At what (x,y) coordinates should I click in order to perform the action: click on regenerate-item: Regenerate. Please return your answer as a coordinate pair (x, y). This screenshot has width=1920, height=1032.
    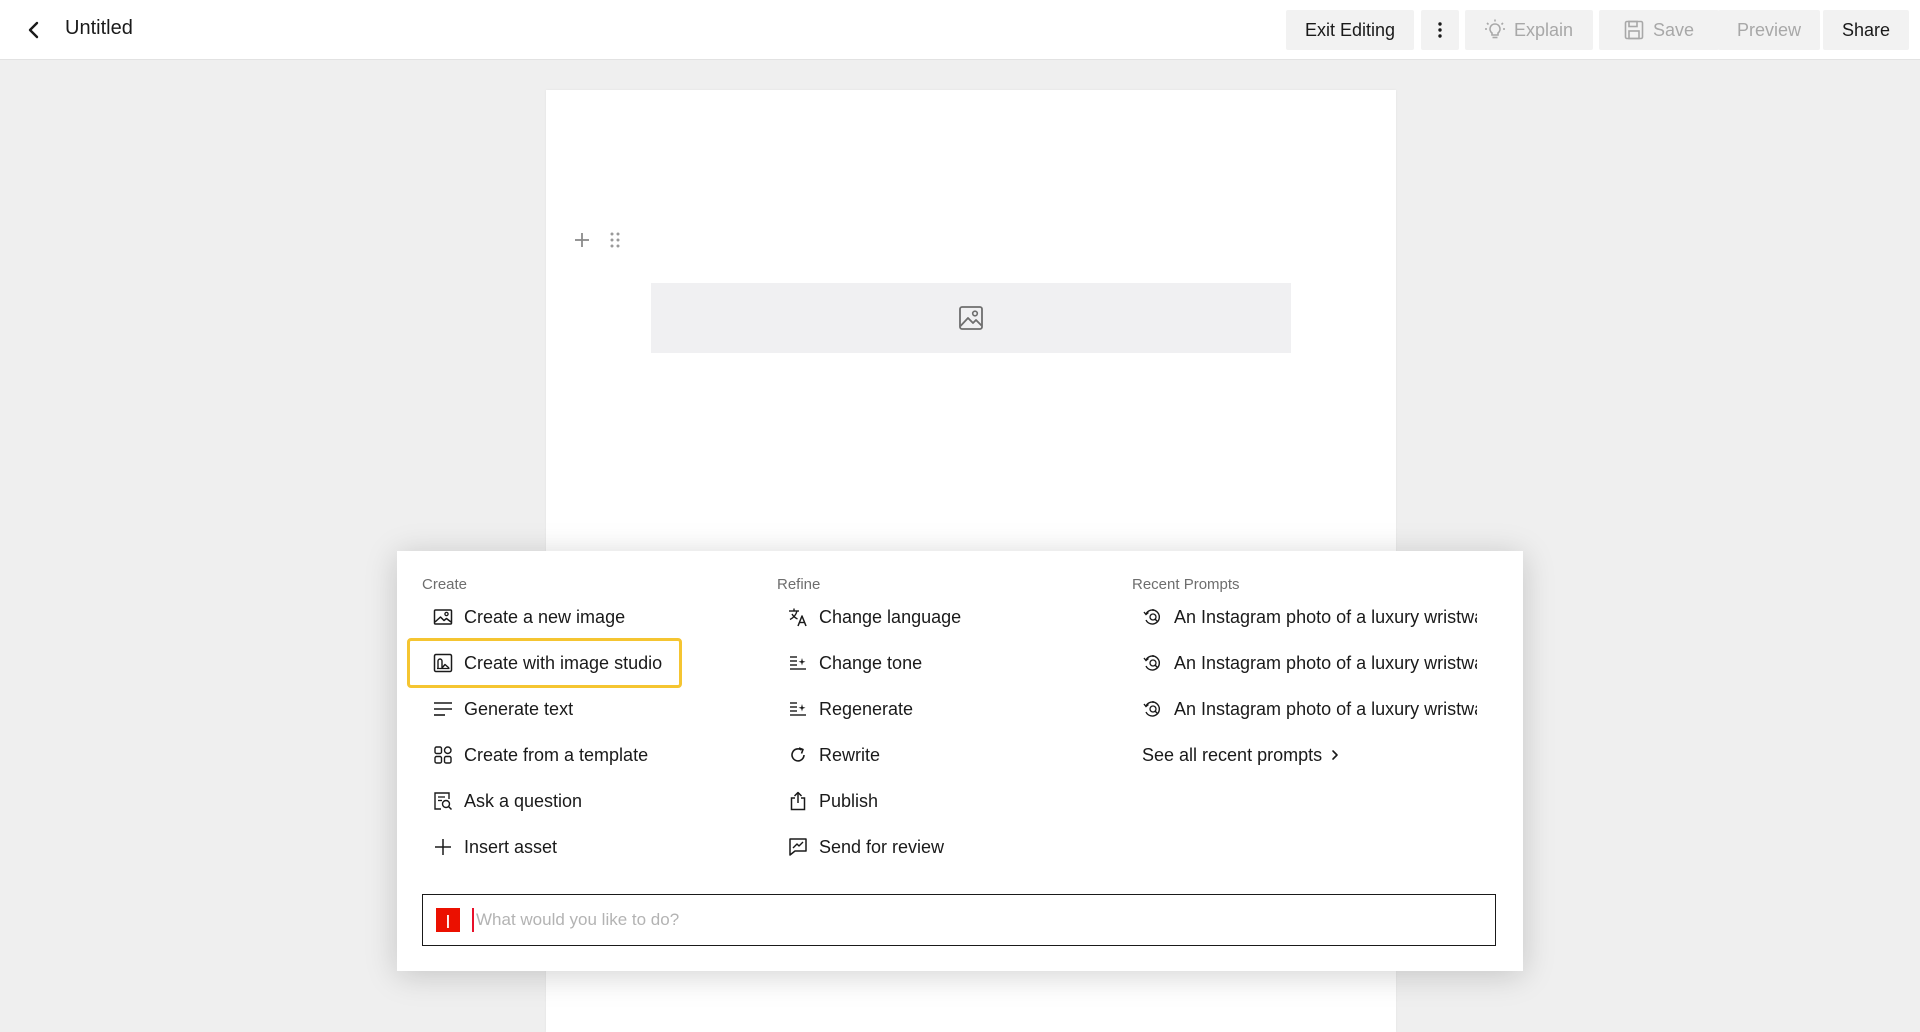
    Looking at the image, I should click on (942, 709).